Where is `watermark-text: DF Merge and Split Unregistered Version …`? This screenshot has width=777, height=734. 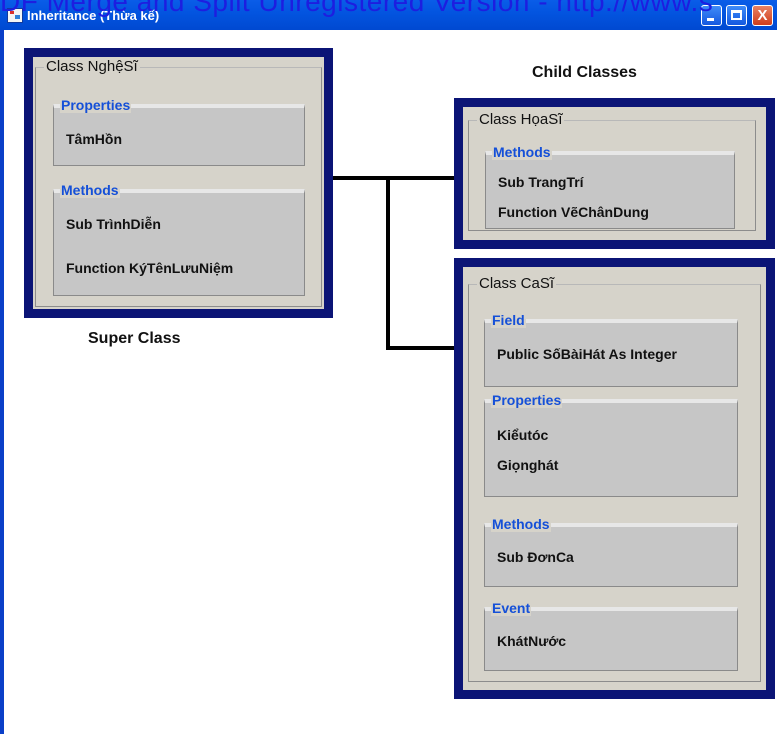
watermark-text: DF Merge and Split Unregistered Version … is located at coordinates (357, 8).